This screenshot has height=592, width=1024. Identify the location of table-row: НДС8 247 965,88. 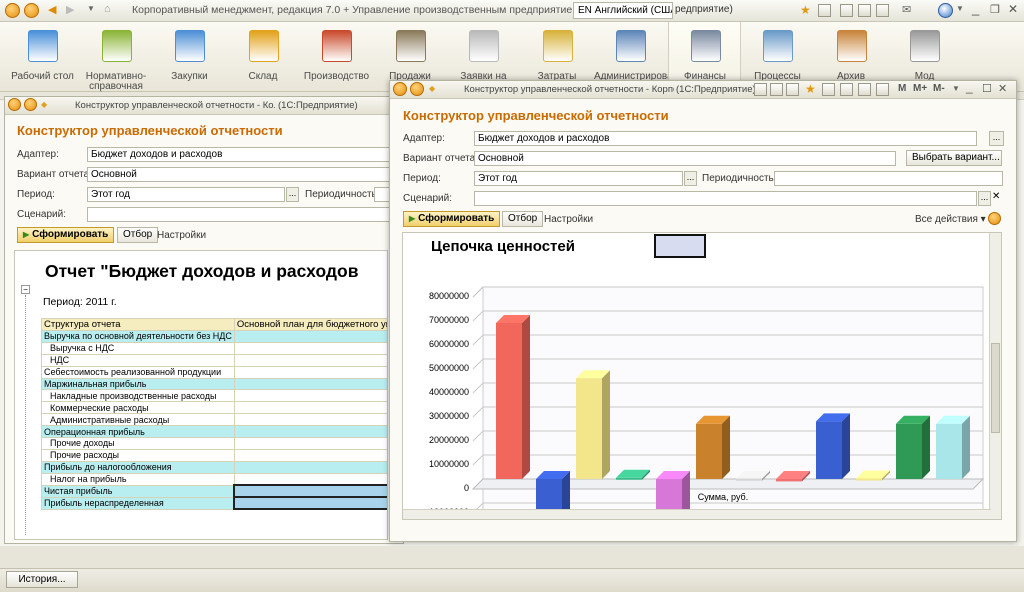
(214, 360).